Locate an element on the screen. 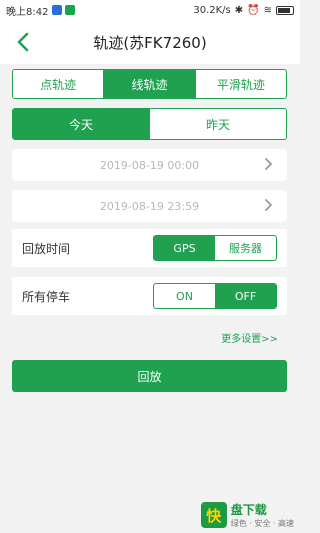  watermark-logo: 快 盘下载 绿色 · 安全 · 高速 is located at coordinates (247, 515).